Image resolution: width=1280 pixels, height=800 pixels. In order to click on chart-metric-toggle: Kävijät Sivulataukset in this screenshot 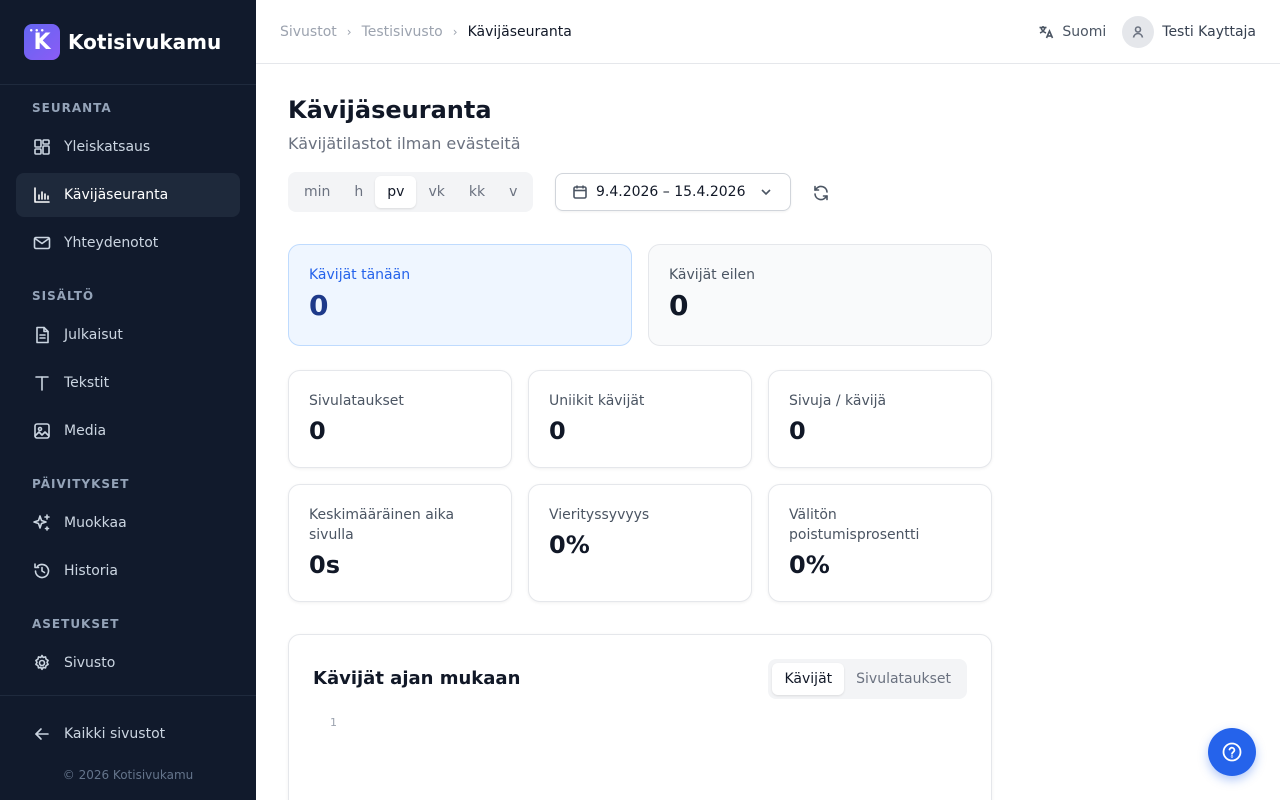, I will do `click(867, 679)`.